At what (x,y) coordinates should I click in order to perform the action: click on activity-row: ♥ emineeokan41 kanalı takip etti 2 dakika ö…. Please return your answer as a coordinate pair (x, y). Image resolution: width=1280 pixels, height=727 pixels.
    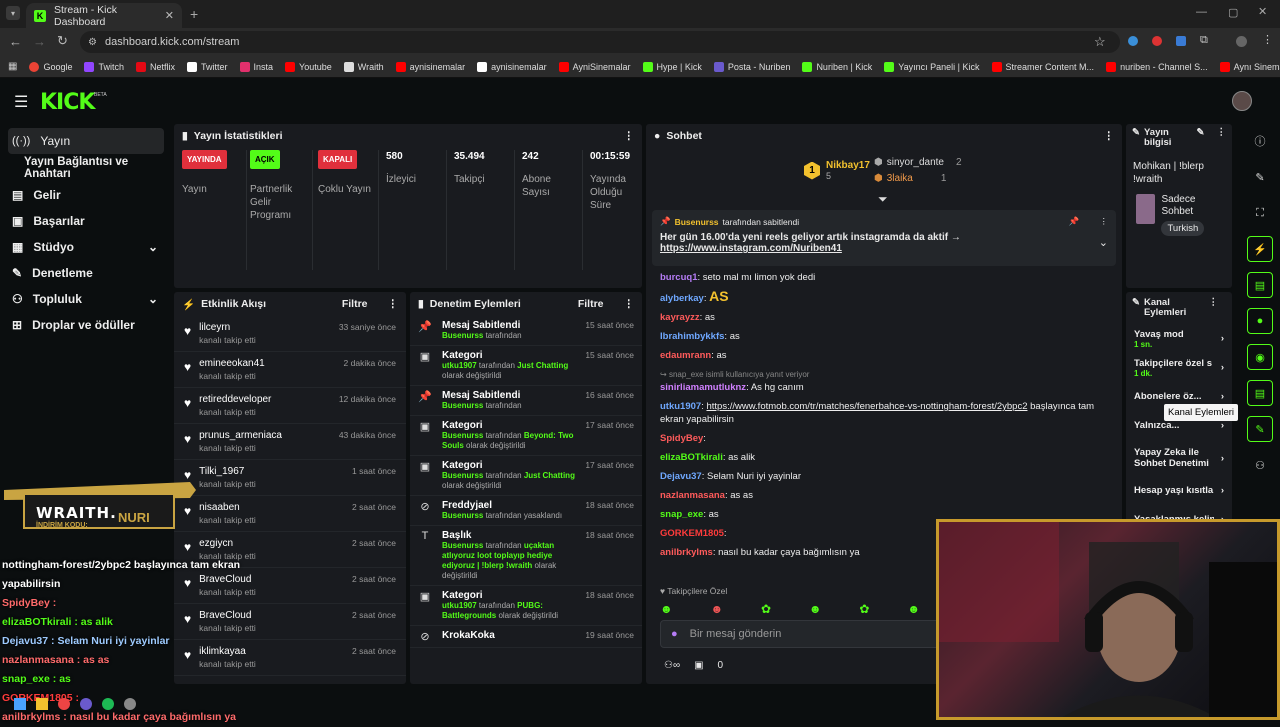
    Looking at the image, I should click on (290, 370).